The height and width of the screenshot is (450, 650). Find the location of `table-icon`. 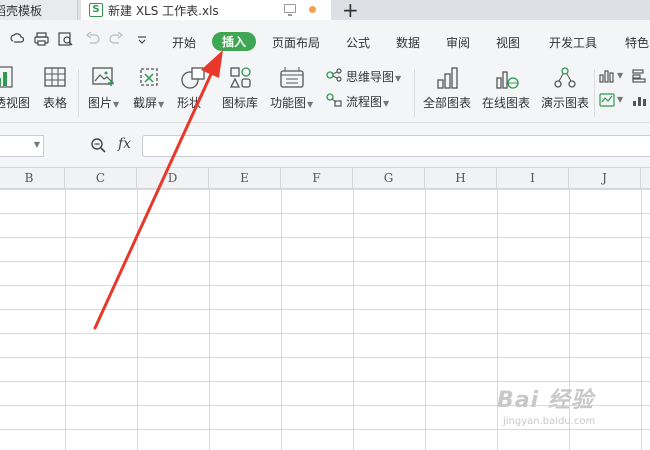

table-icon is located at coordinates (55, 78).